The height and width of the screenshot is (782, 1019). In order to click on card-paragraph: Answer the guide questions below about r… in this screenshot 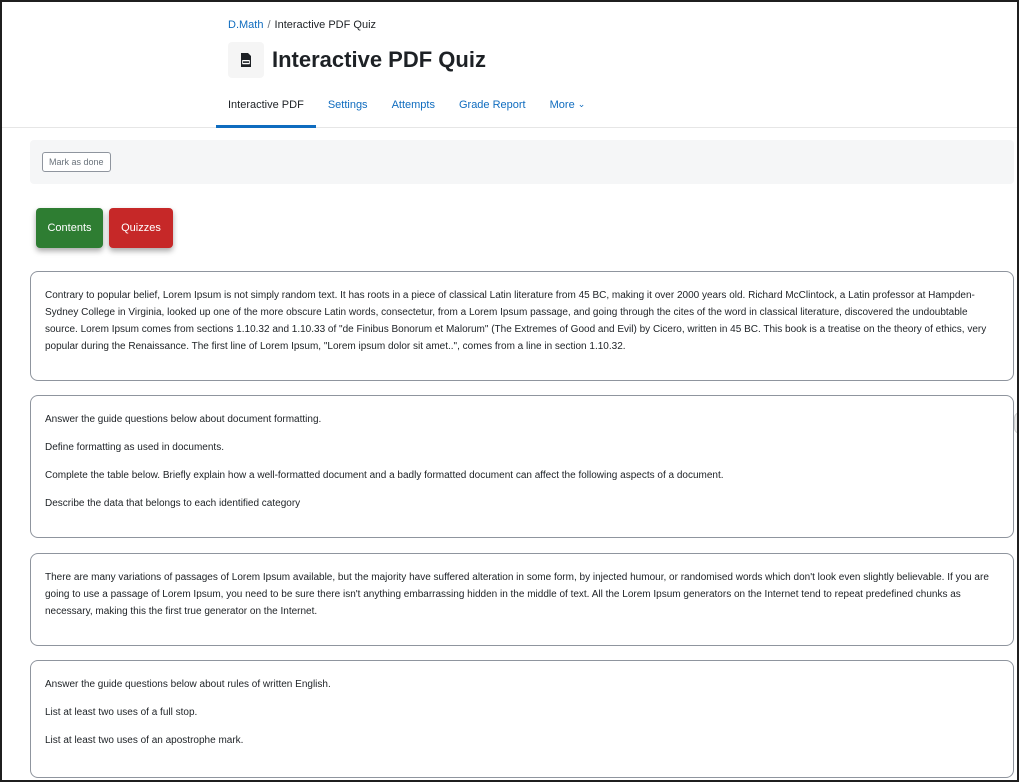, I will do `click(188, 684)`.